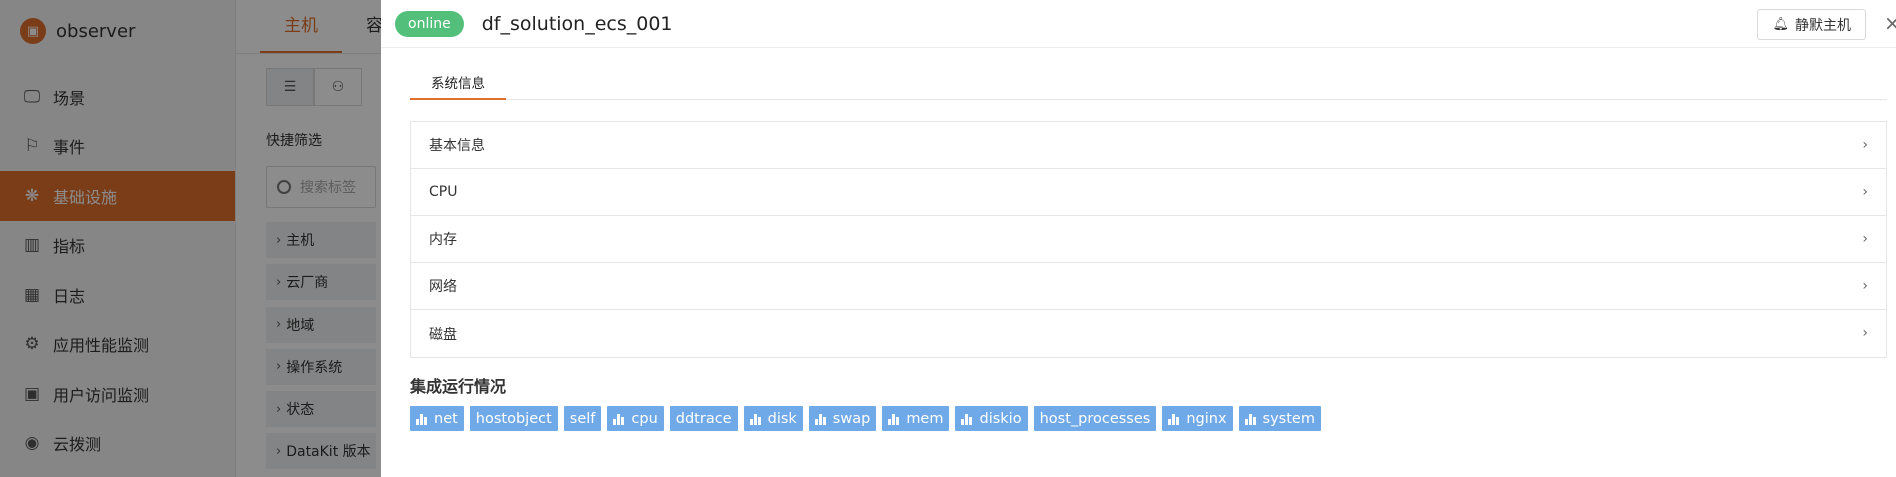 Image resolution: width=1896 pixels, height=477 pixels. What do you see at coordinates (1780, 24) in the screenshot?
I see `bell-icon: 🔔︎` at bounding box center [1780, 24].